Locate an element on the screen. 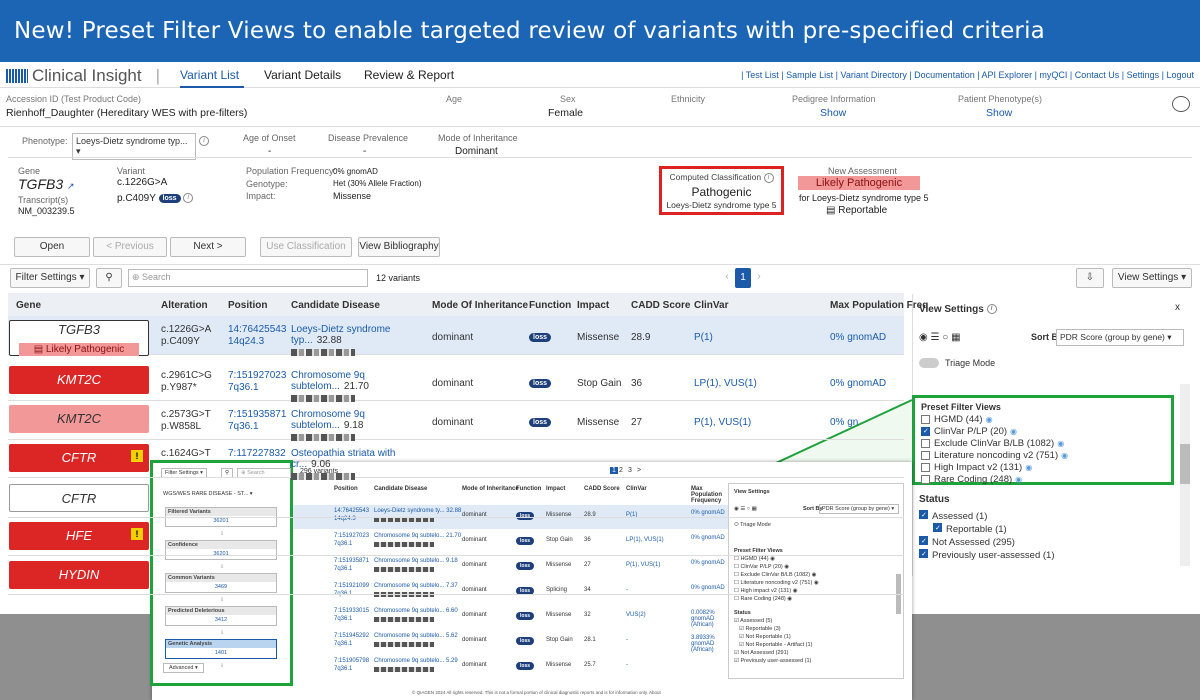 This screenshot has width=1200, height=700. inset-status-item: ☑ Reportable (3) is located at coordinates (760, 629).